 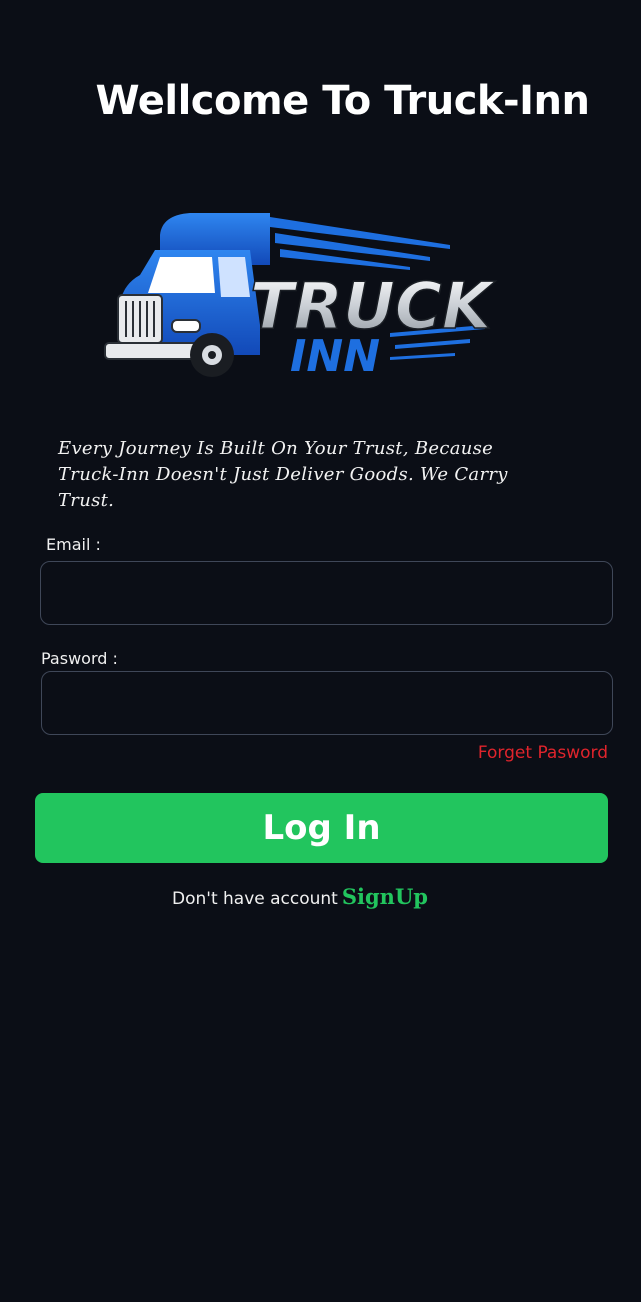 I want to click on password-label: Pasword :, so click(x=79, y=658).